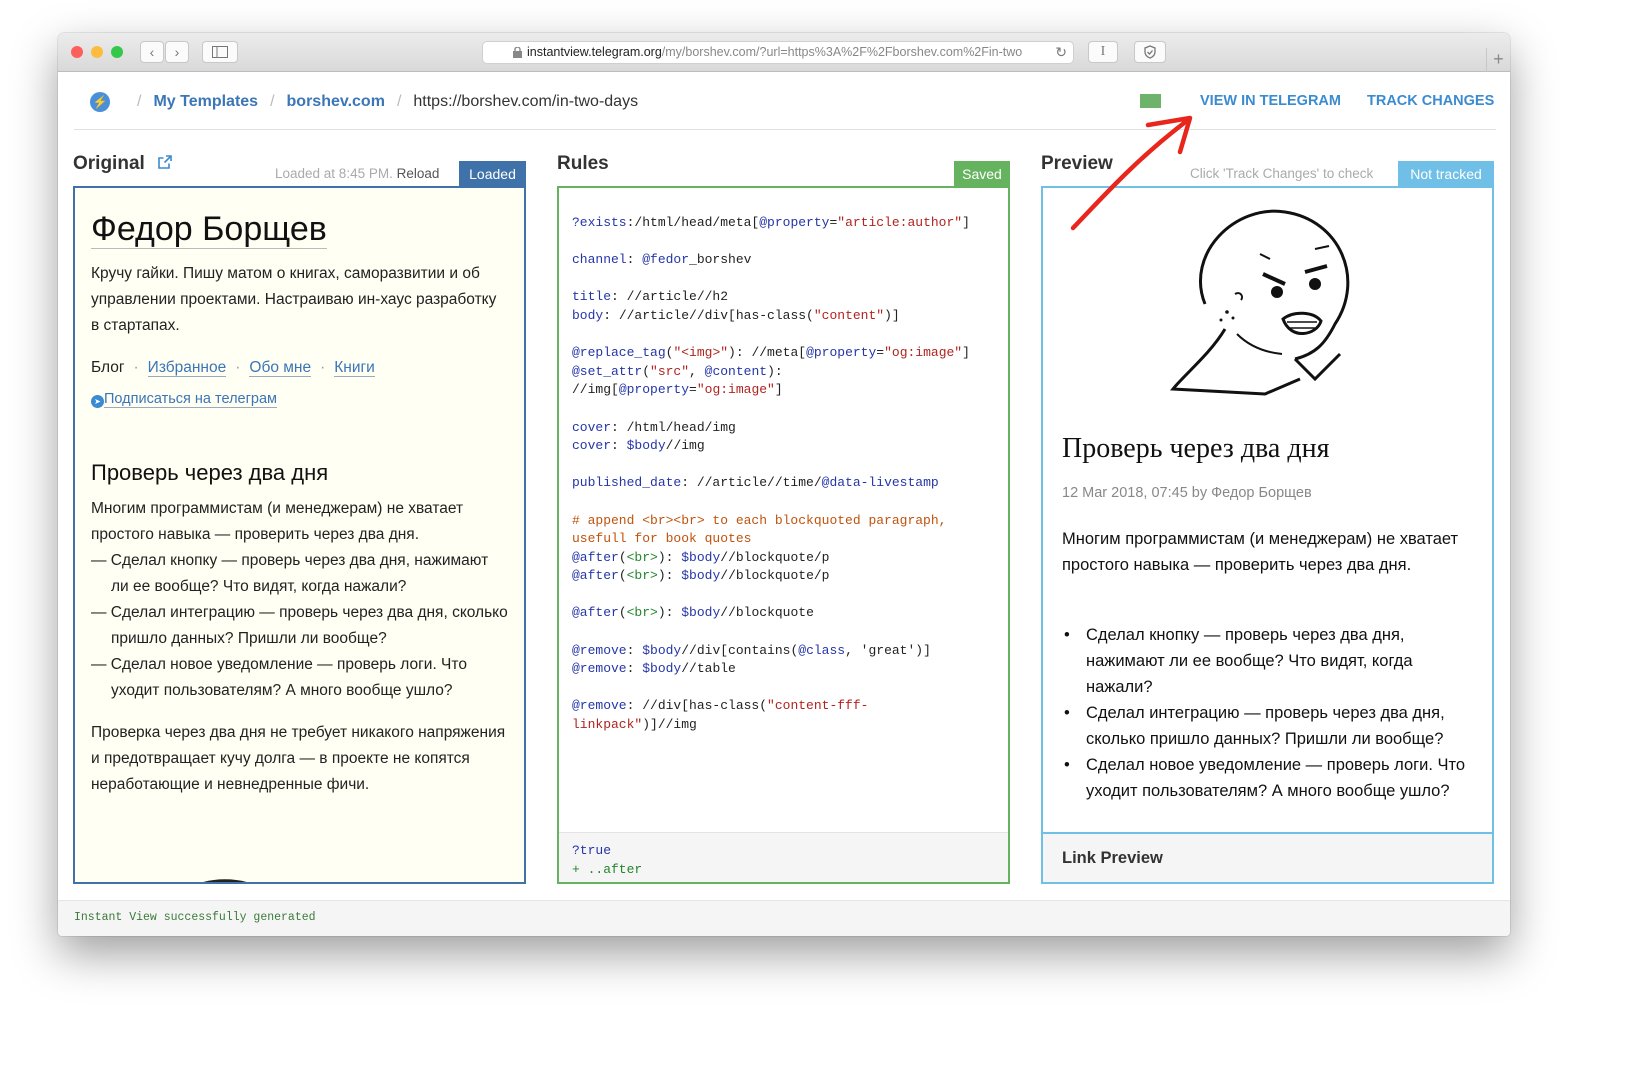 The image size is (1640, 1066). What do you see at coordinates (594, 52) in the screenshot?
I see `url-host: instantview.telegram.org` at bounding box center [594, 52].